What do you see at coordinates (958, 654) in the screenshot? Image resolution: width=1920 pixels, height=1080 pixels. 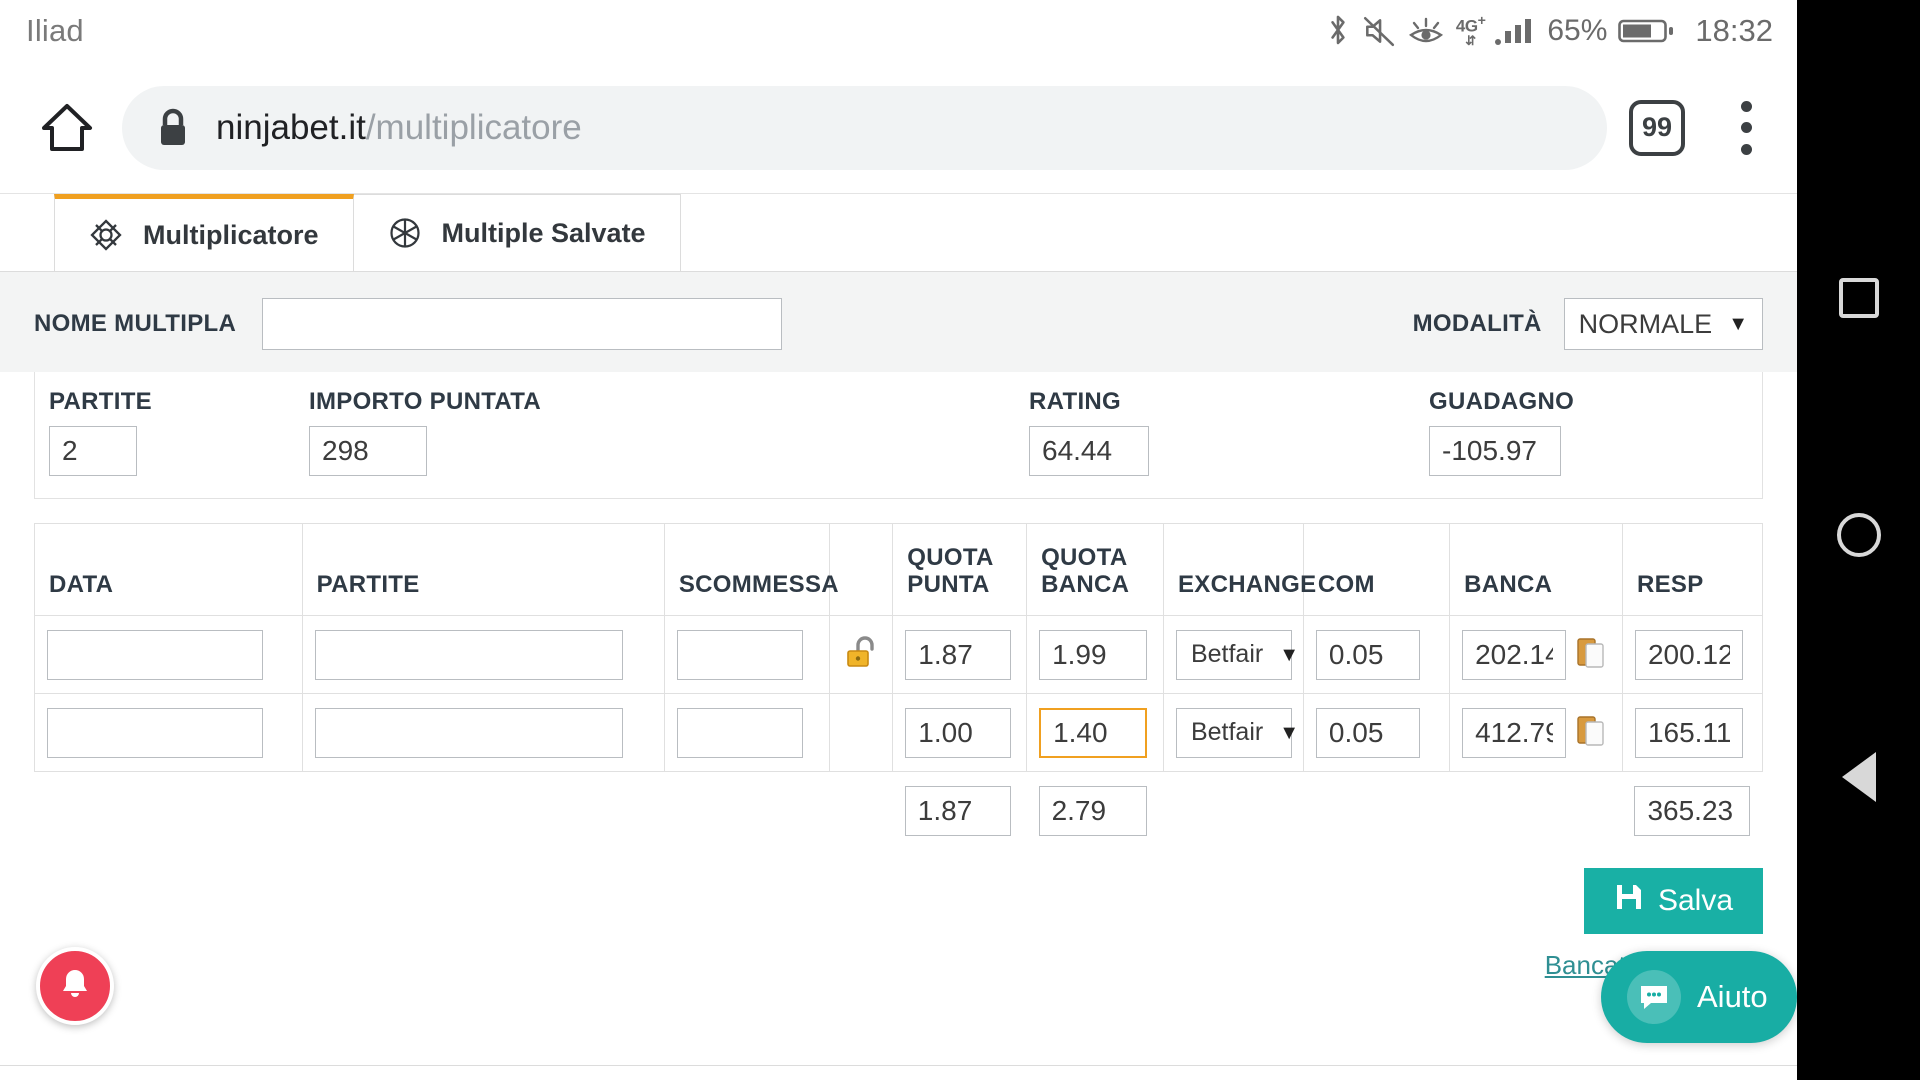 I see `row0-quota-punta-input` at bounding box center [958, 654].